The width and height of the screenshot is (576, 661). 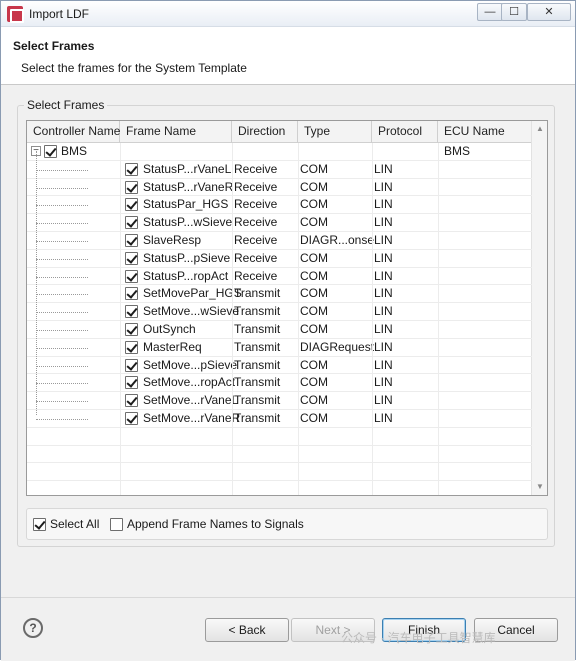 What do you see at coordinates (66, 105) in the screenshot?
I see `group-label: Select Frames` at bounding box center [66, 105].